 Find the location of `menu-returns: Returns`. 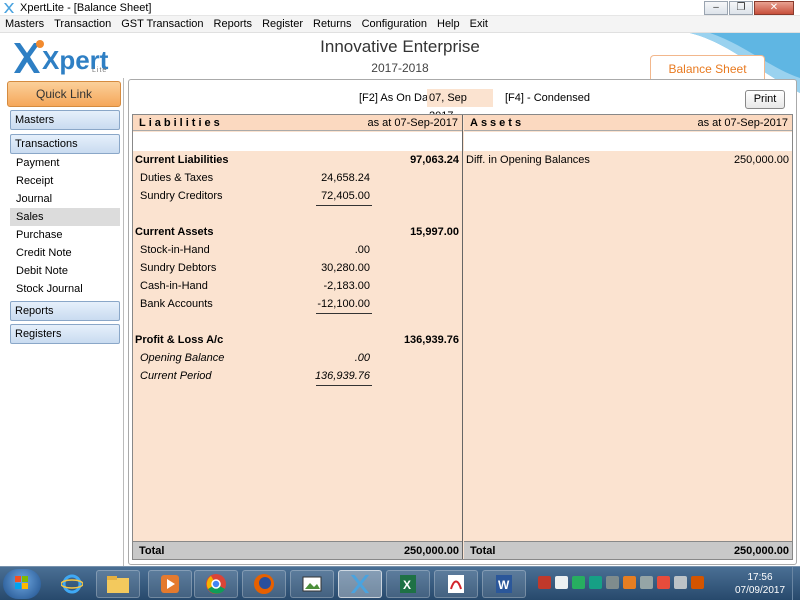

menu-returns: Returns is located at coordinates (332, 24).